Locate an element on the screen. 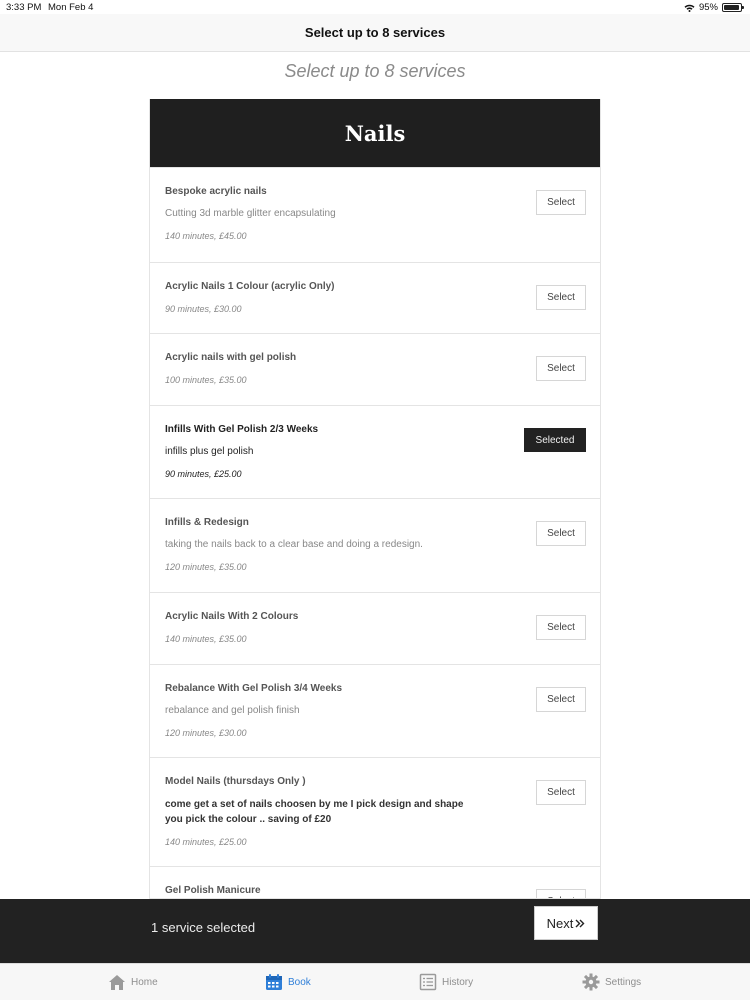 The width and height of the screenshot is (750, 1000). calendar-icon is located at coordinates (274, 982).